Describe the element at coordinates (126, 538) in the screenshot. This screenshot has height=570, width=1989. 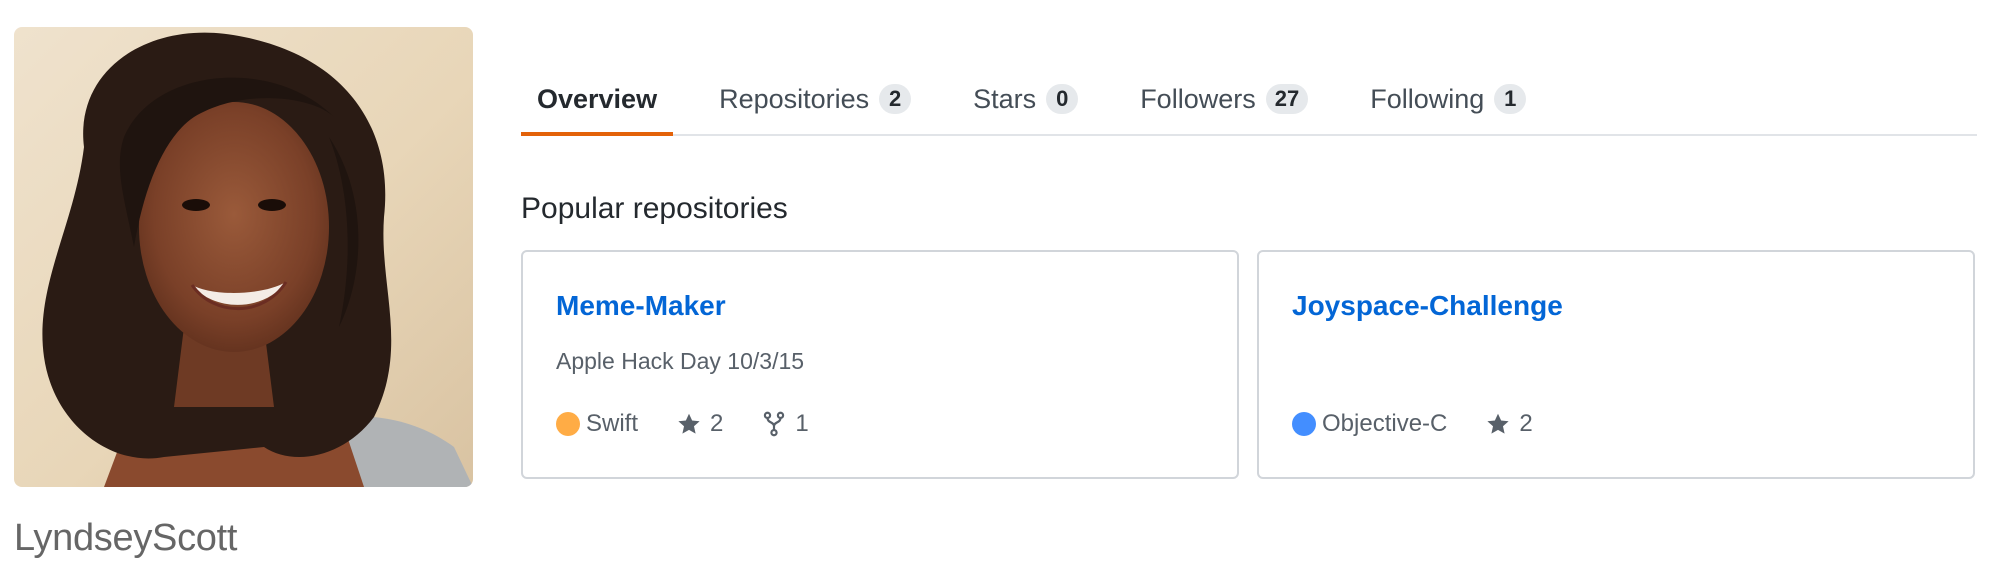
I see `profile-username: LyndseyScott` at that location.